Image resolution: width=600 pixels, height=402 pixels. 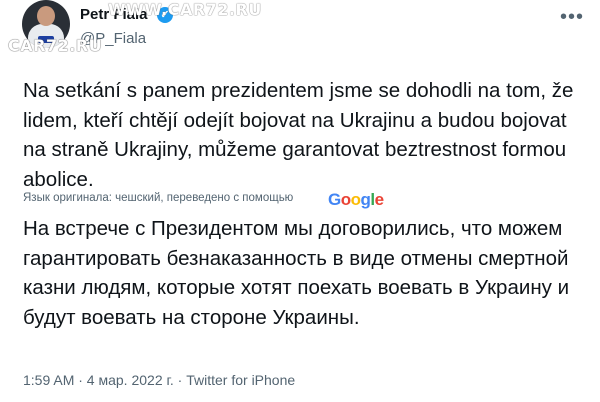 I want to click on watermark-top: WWW.CAR72.RU, so click(x=185, y=9).